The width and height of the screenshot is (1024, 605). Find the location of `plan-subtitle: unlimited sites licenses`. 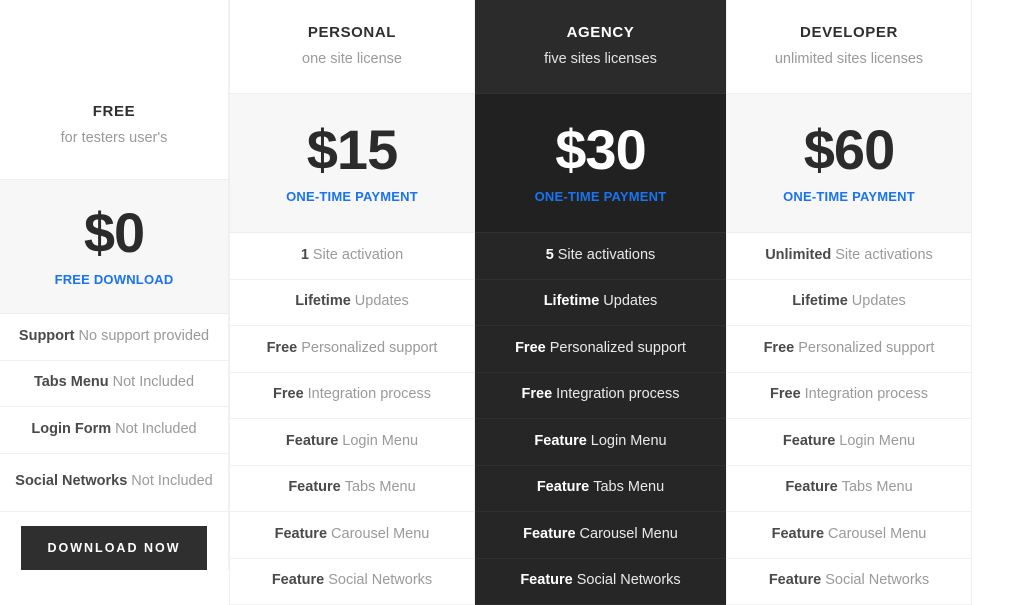

plan-subtitle: unlimited sites licenses is located at coordinates (849, 59).